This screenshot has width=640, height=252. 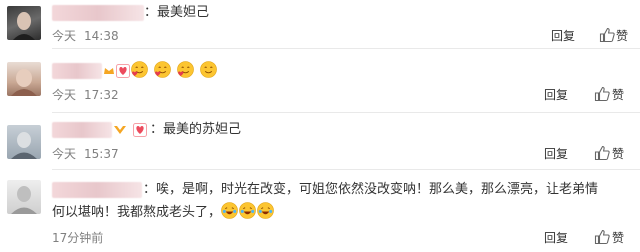 I want to click on comment-timestamp: 17分钟前, so click(x=77, y=238).